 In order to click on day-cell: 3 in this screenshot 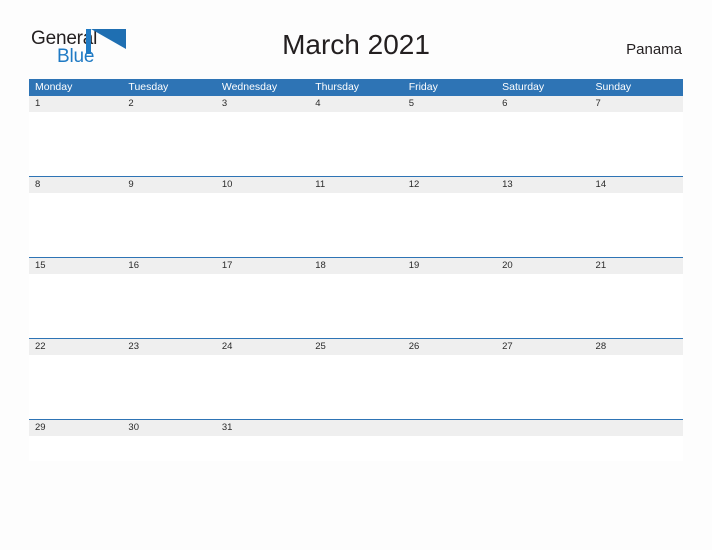, I will do `click(262, 104)`.